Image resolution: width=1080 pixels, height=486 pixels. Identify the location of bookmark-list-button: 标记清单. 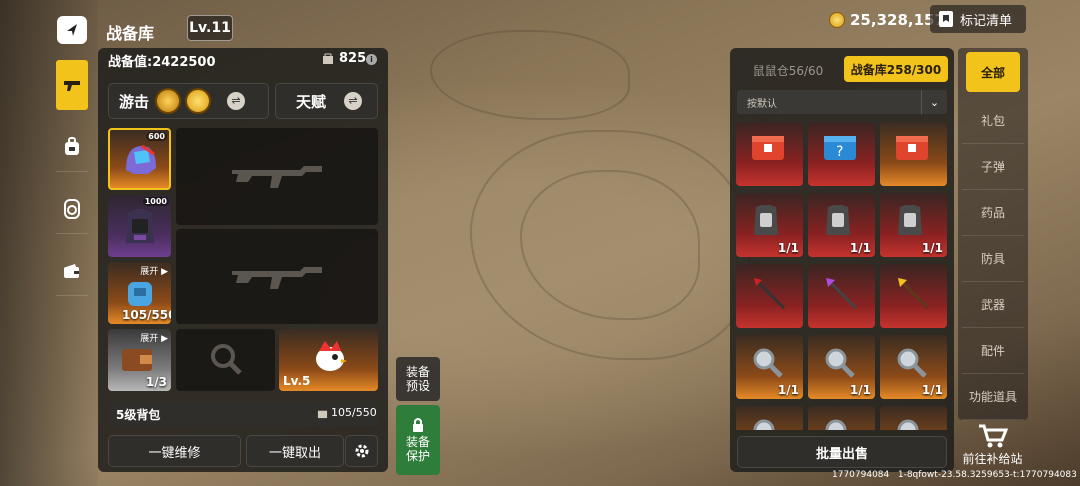
(978, 19).